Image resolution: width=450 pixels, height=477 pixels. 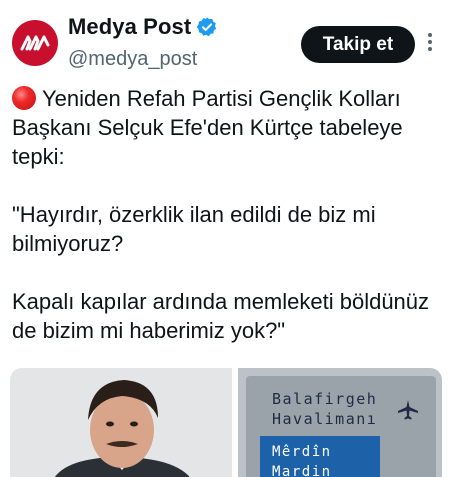 I want to click on sign-text-line: Balafirgeh, so click(x=325, y=399).